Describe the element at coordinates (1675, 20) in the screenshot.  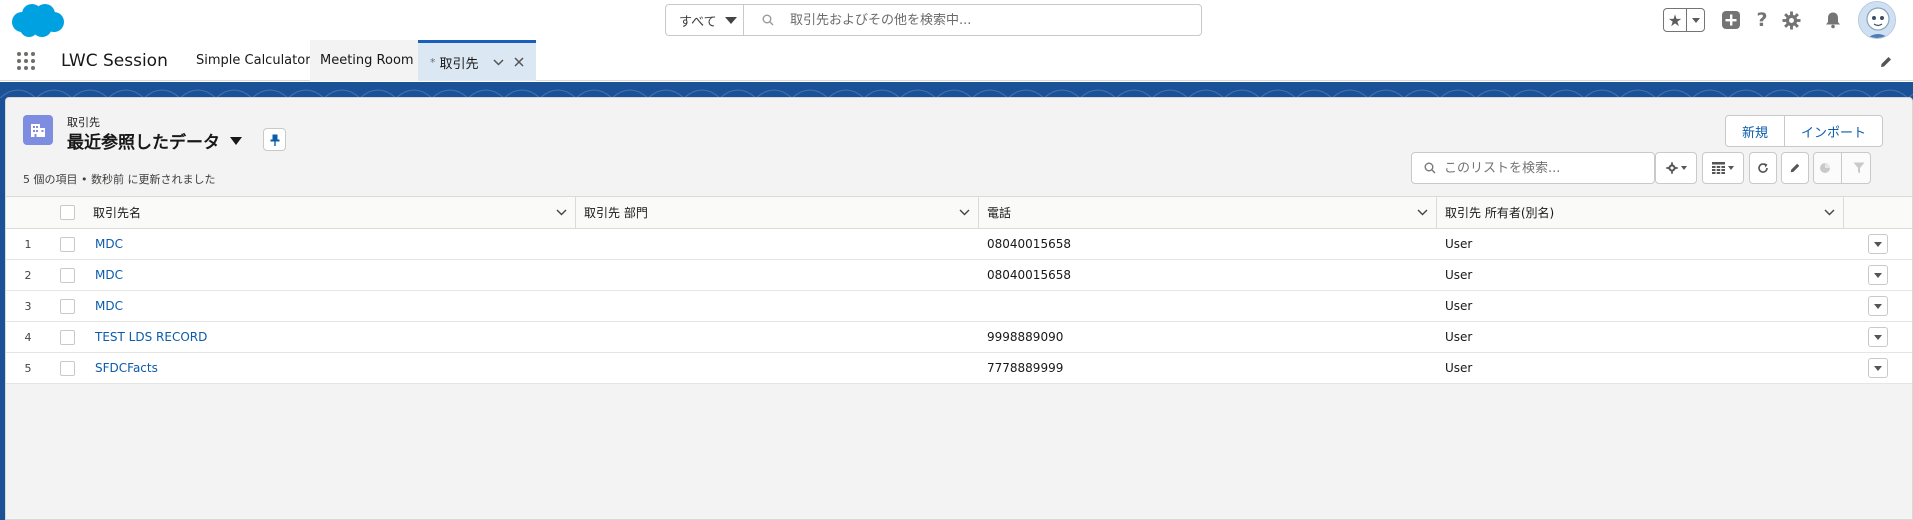
I see `favorites-star-icon: ★` at that location.